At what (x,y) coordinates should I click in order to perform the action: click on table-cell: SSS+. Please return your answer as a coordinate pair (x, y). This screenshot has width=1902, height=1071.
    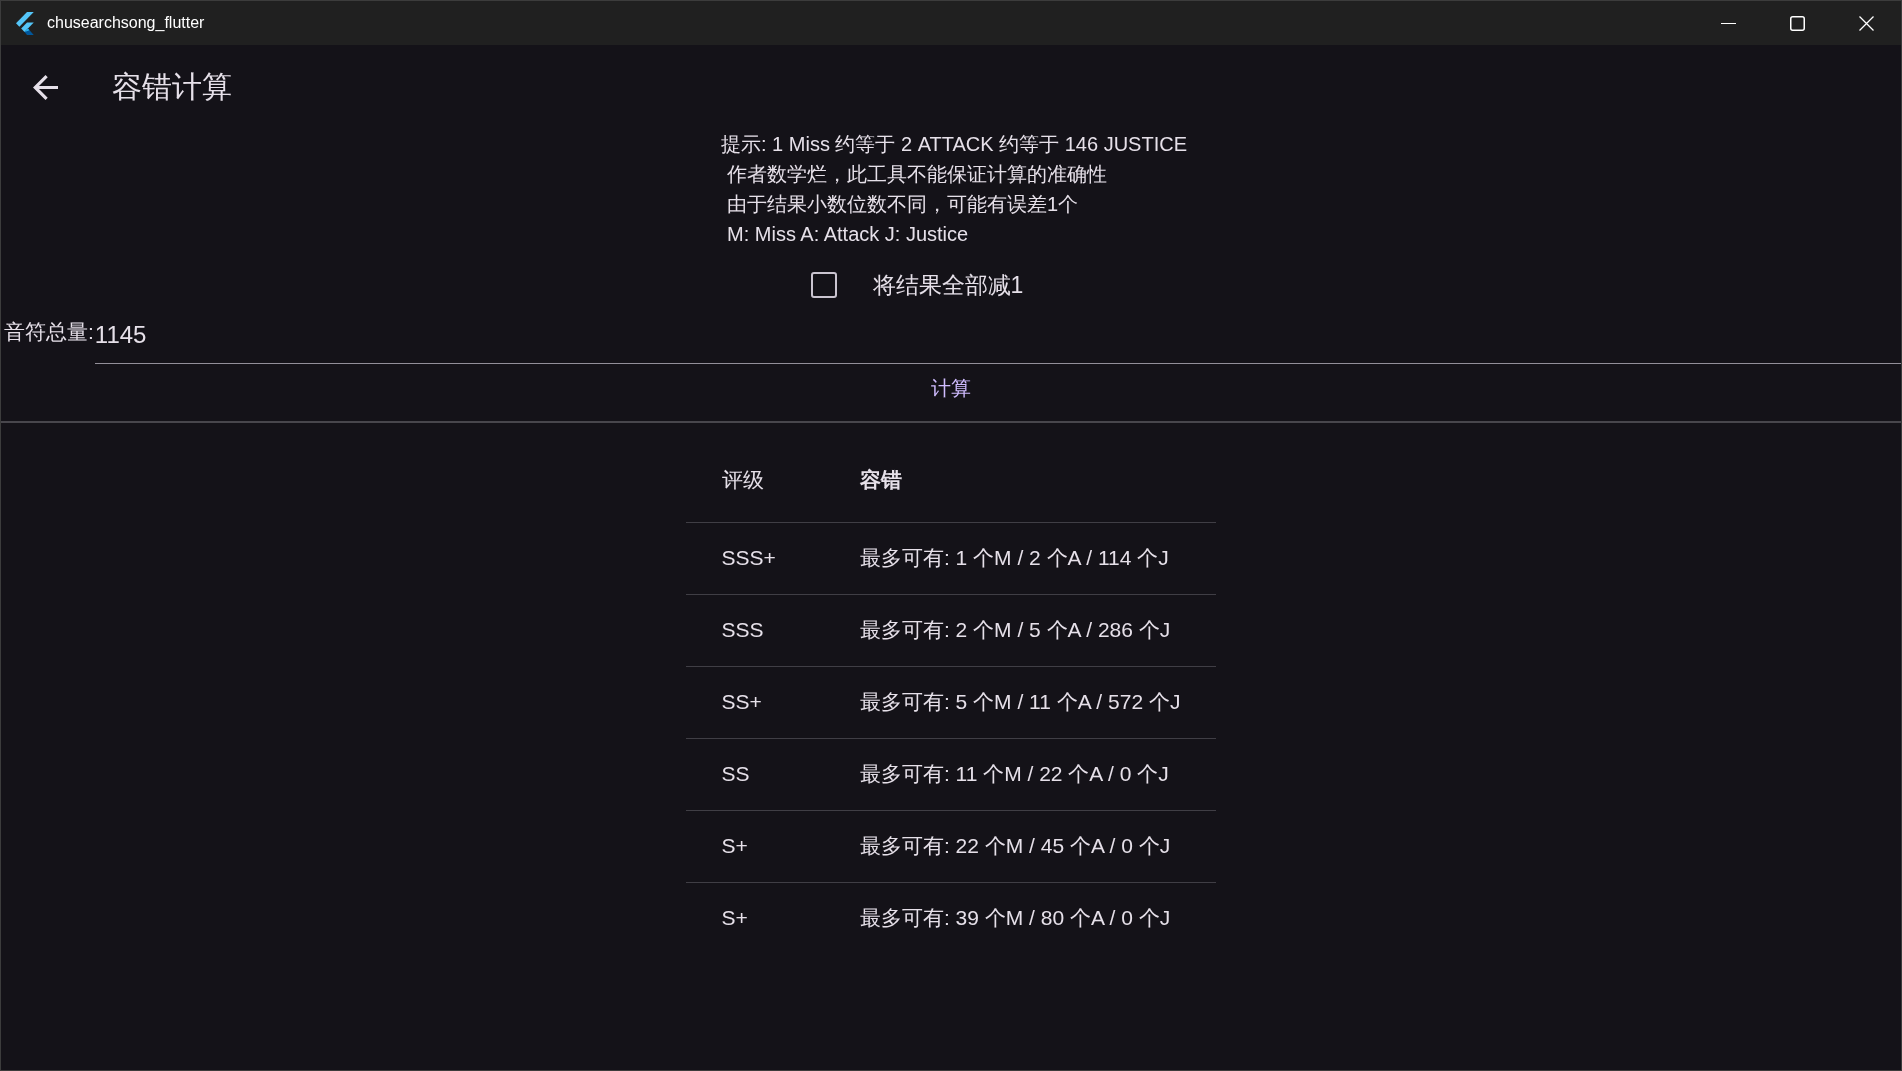
    Looking at the image, I should click on (751, 558).